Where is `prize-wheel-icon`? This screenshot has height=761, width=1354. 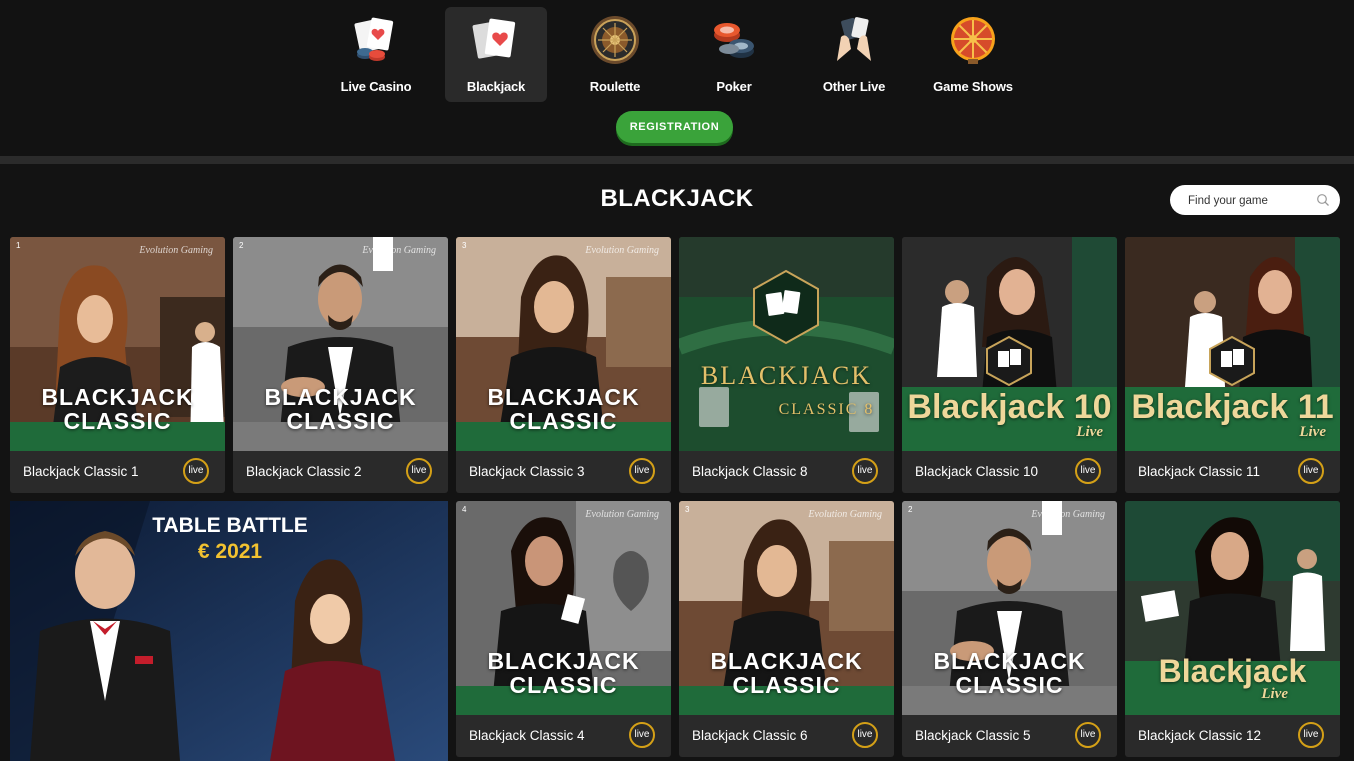
prize-wheel-icon is located at coordinates (973, 40).